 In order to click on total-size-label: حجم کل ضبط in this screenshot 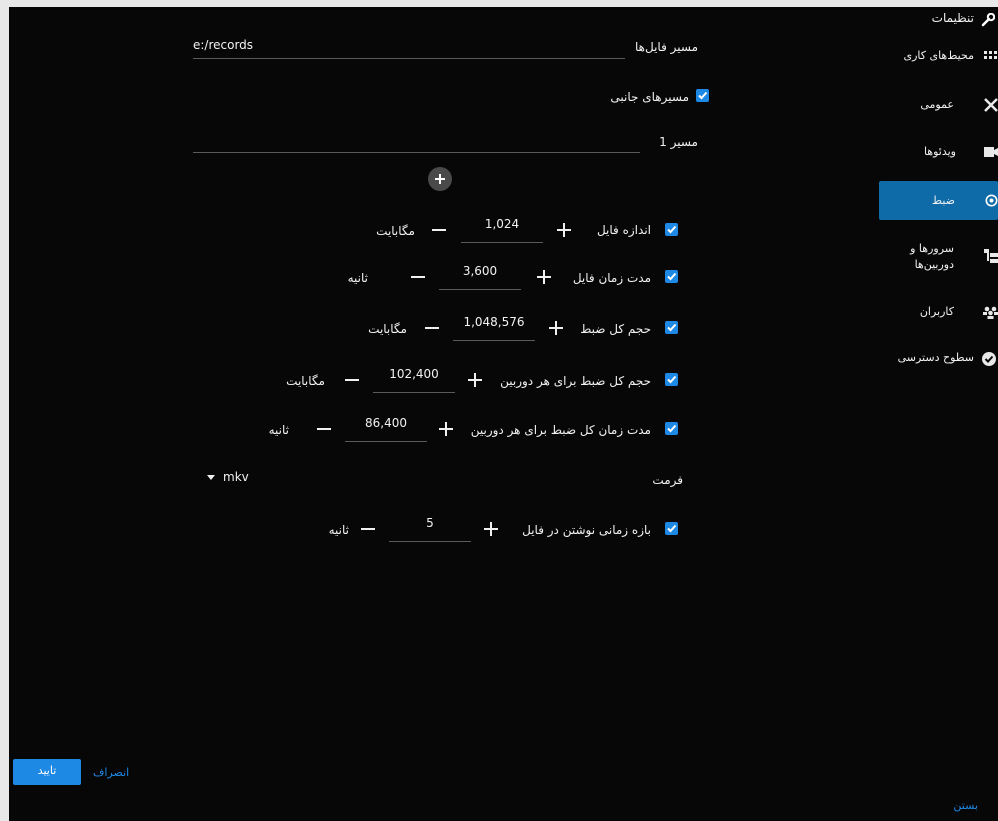, I will do `click(615, 329)`.